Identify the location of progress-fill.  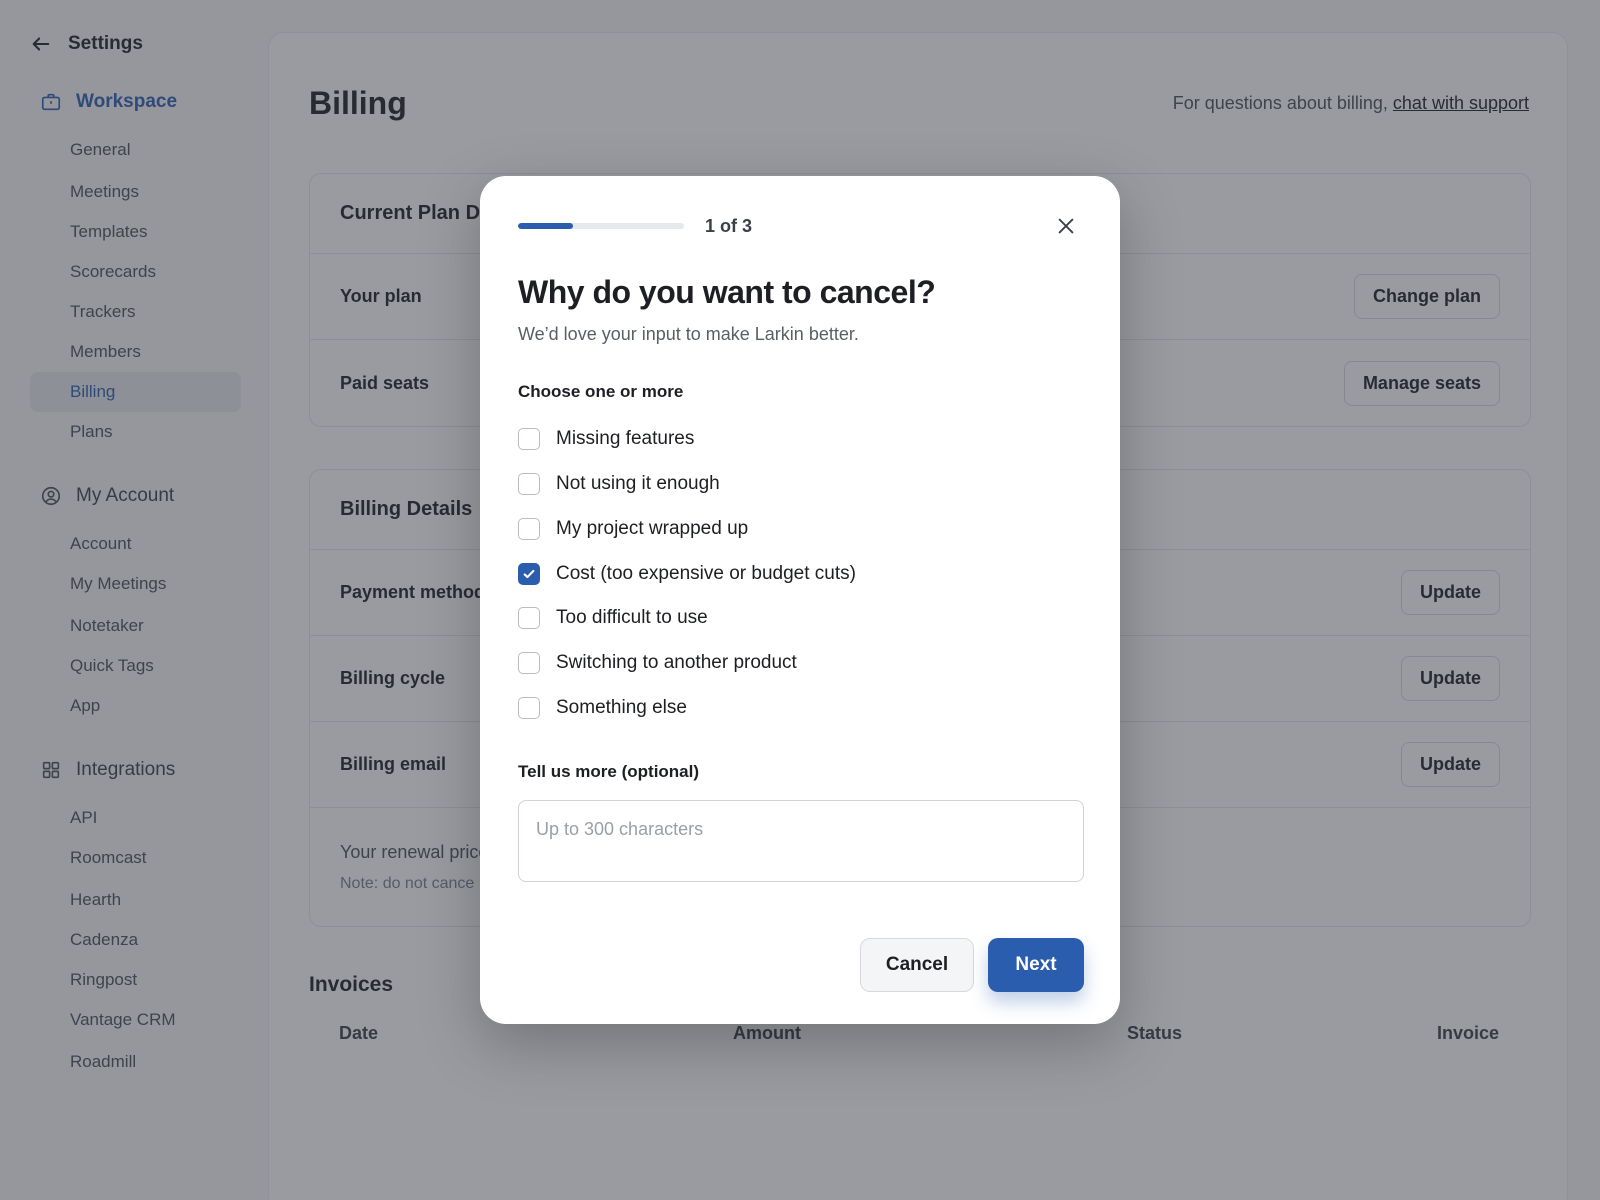
(545, 226).